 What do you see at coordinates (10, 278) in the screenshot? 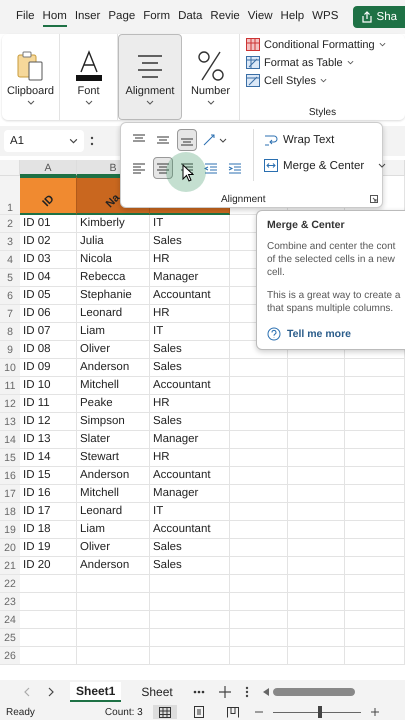
I see `row-header: 5` at bounding box center [10, 278].